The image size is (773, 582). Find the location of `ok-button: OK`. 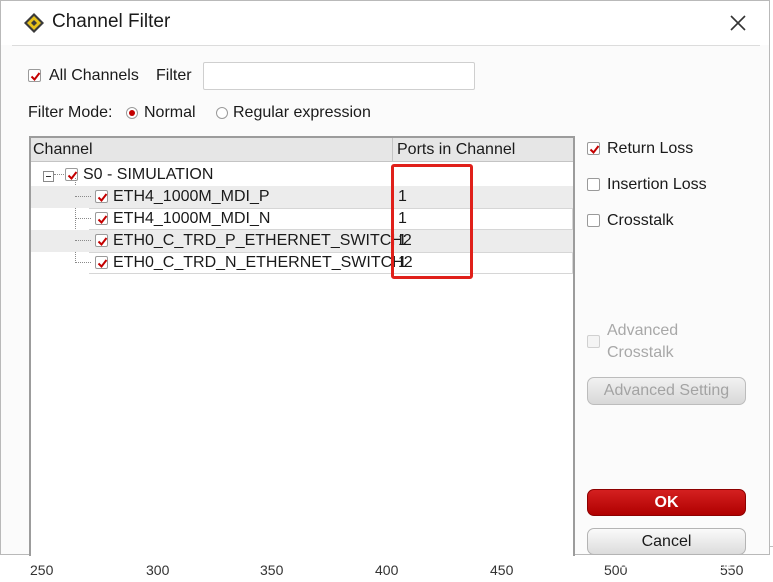

ok-button: OK is located at coordinates (666, 502).